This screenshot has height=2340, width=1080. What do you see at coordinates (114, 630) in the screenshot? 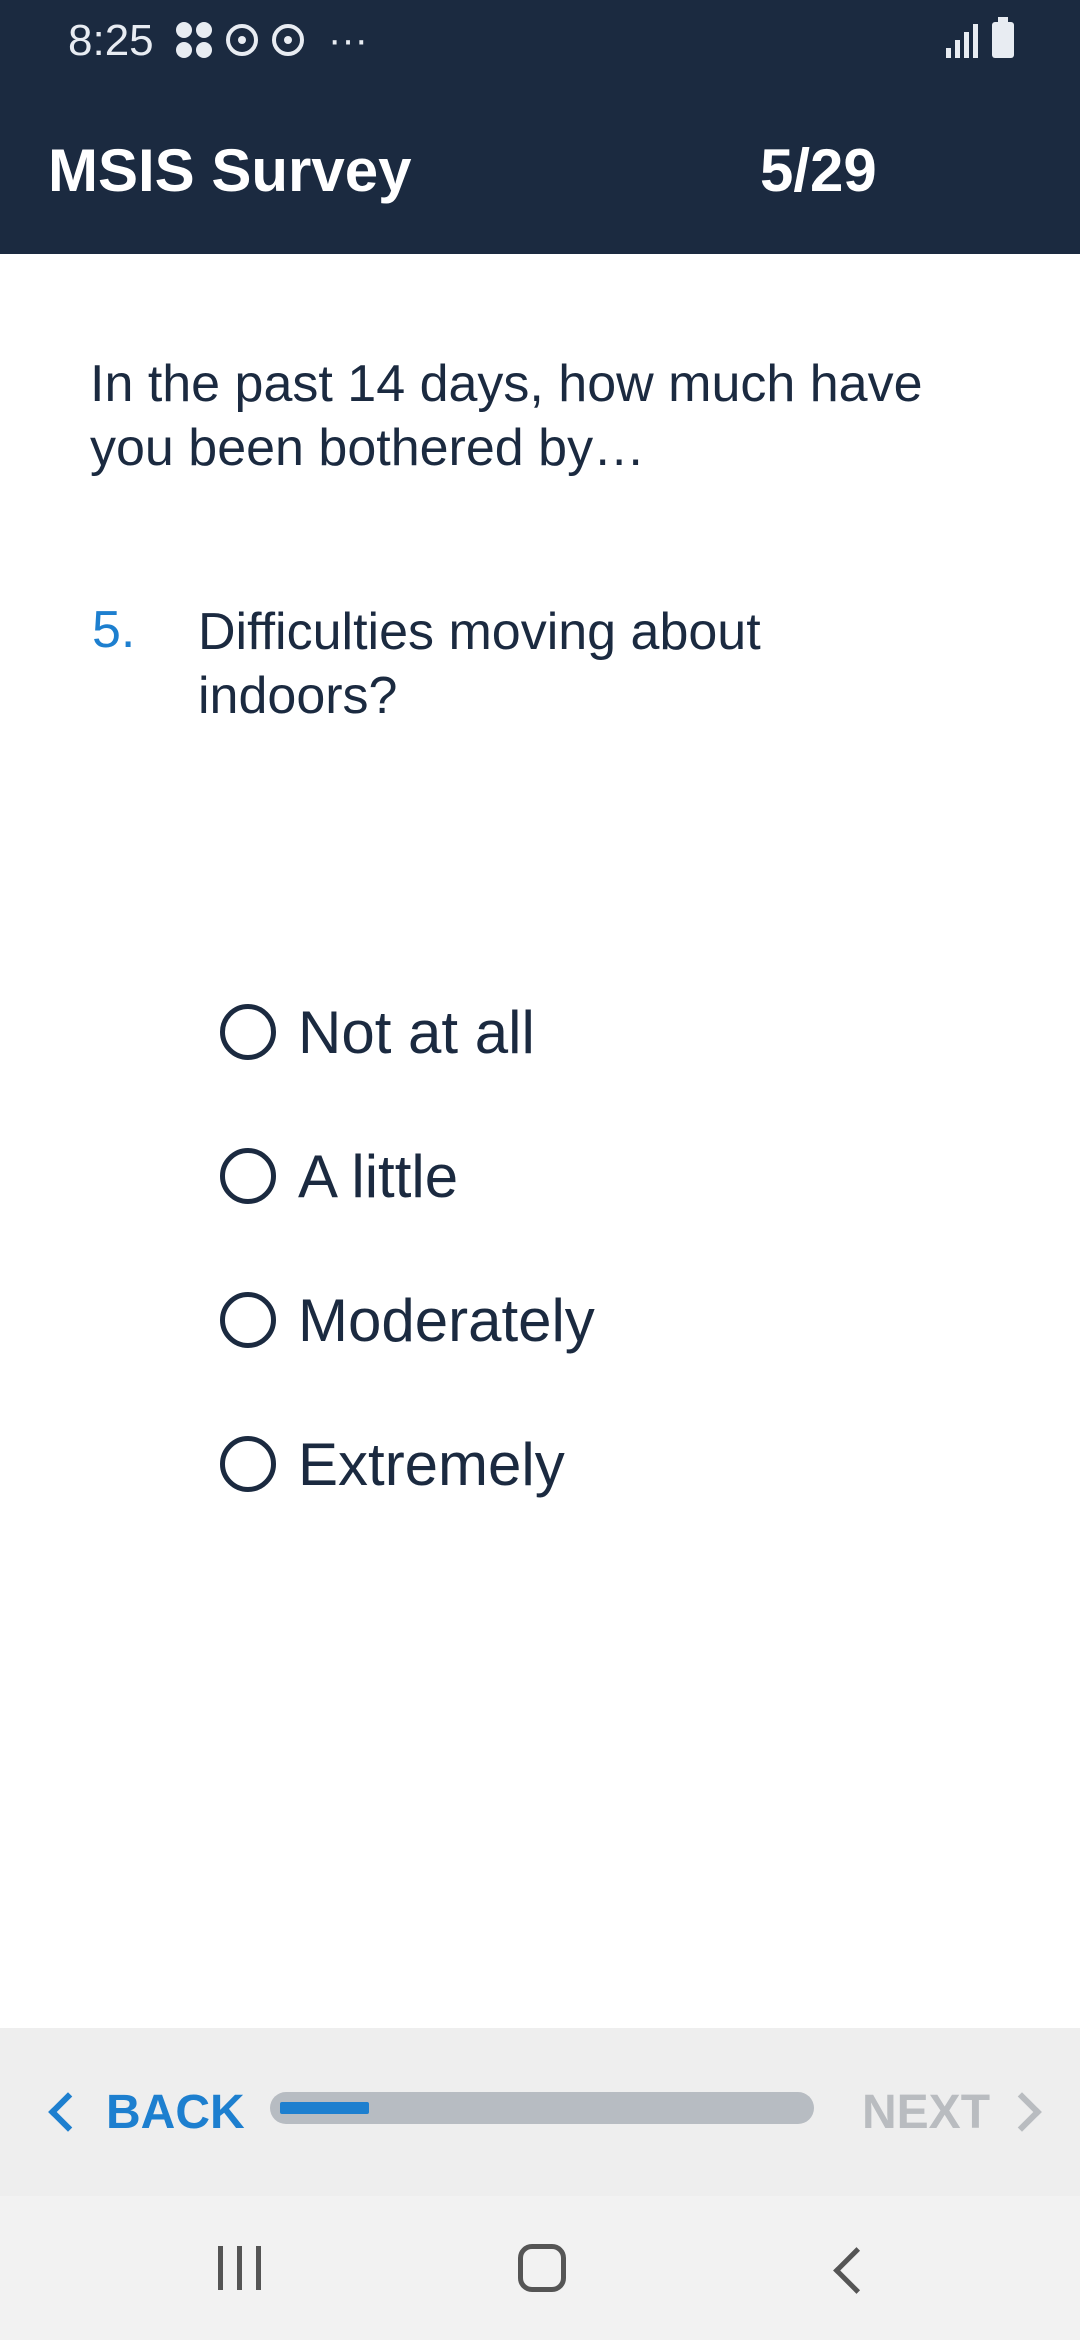
I see `question-number: 5.` at bounding box center [114, 630].